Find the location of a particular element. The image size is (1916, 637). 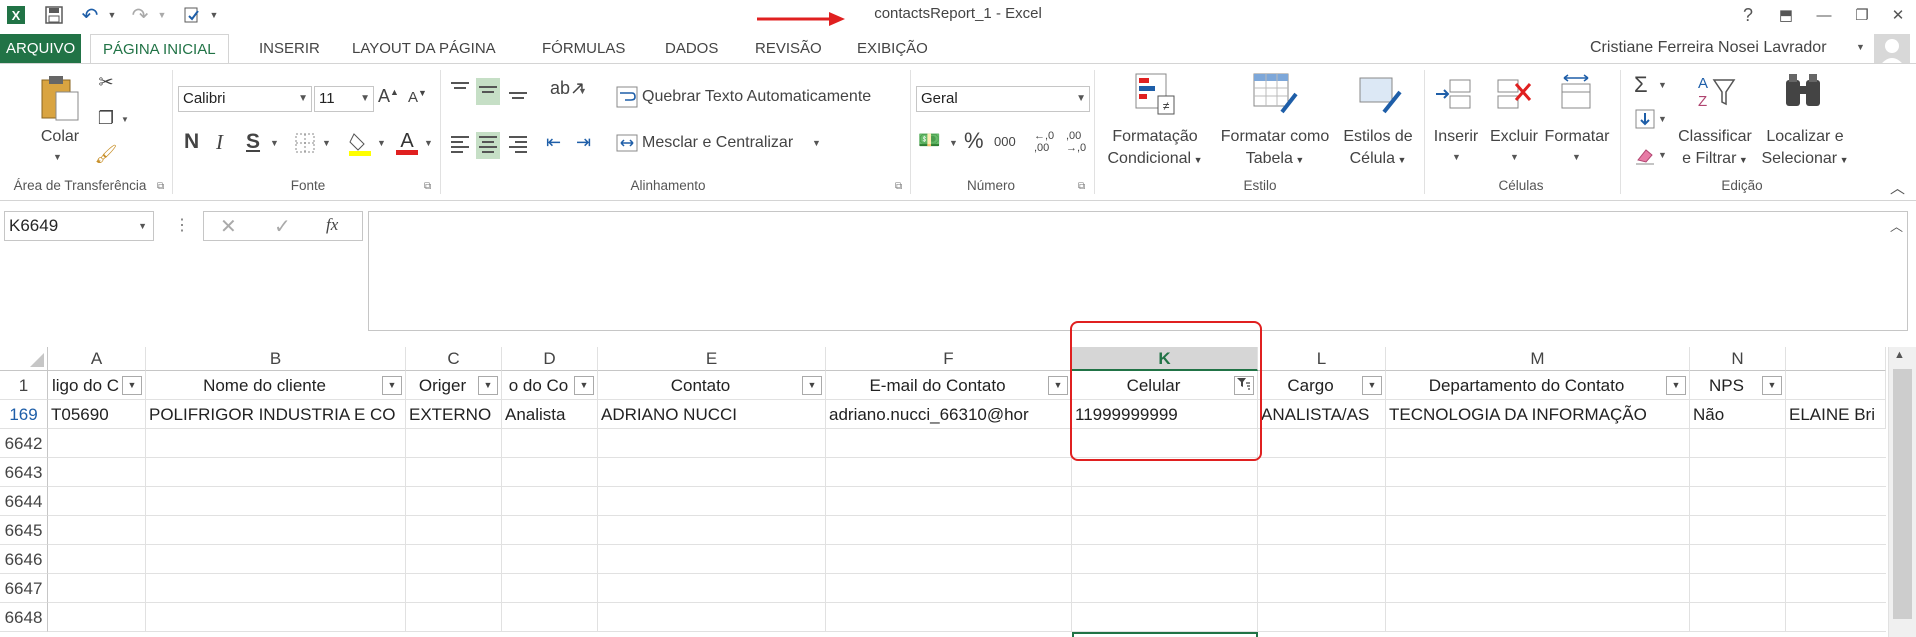

row-header-6646: 6646 is located at coordinates (24, 559).